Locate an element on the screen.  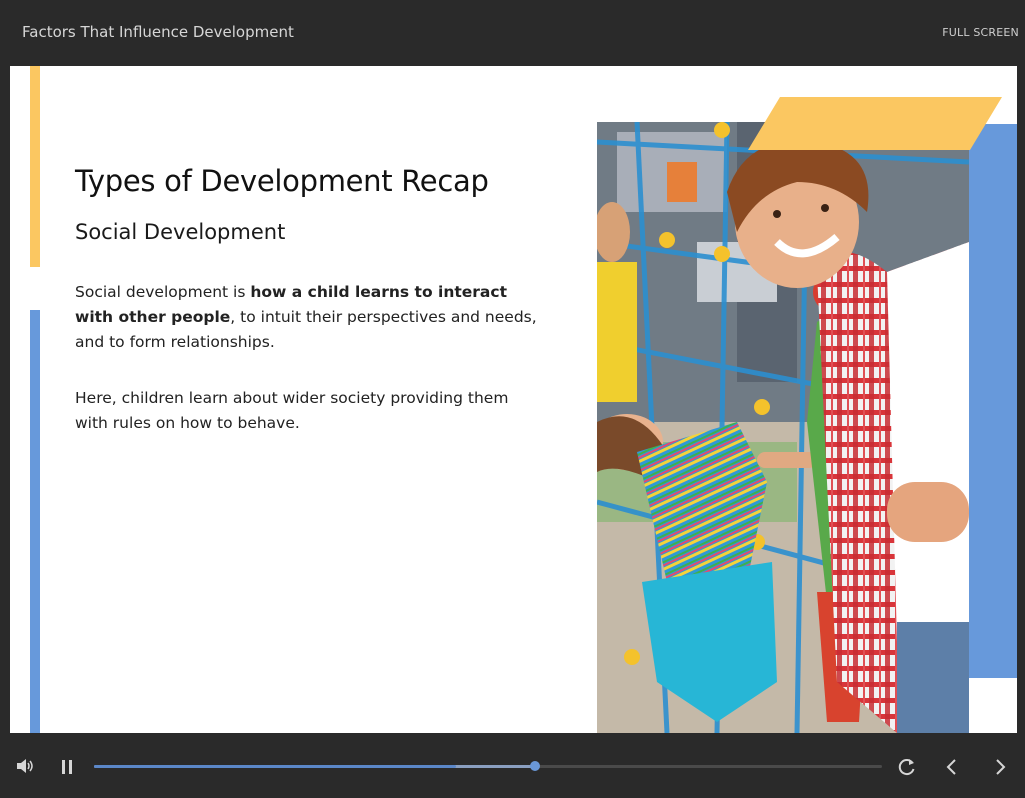
replay-button is located at coordinates (907, 769).